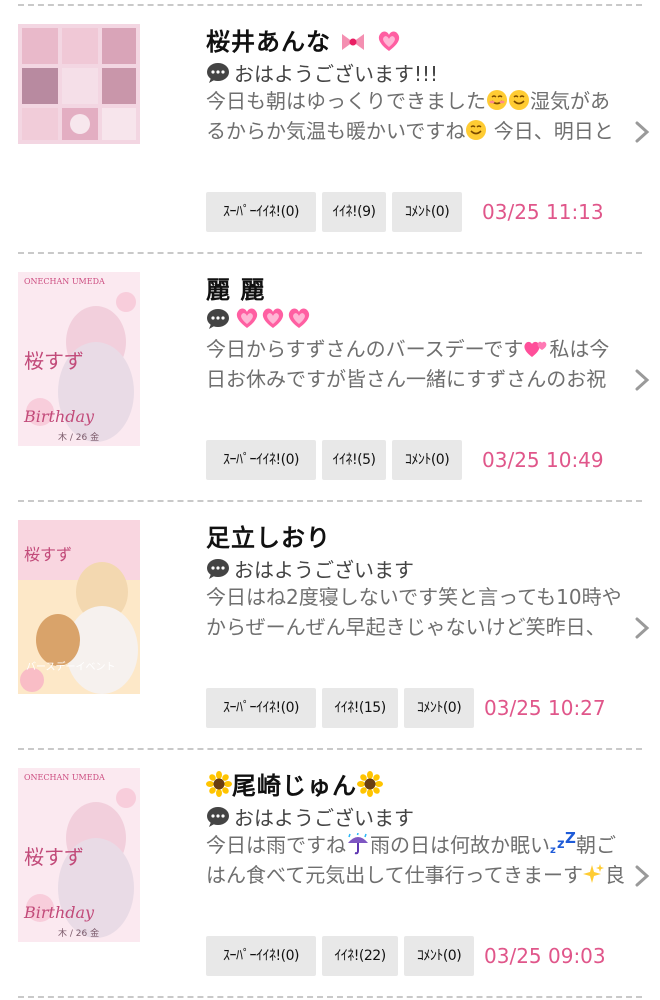  What do you see at coordinates (268, 538) in the screenshot?
I see `author-name: 足立しおり` at bounding box center [268, 538].